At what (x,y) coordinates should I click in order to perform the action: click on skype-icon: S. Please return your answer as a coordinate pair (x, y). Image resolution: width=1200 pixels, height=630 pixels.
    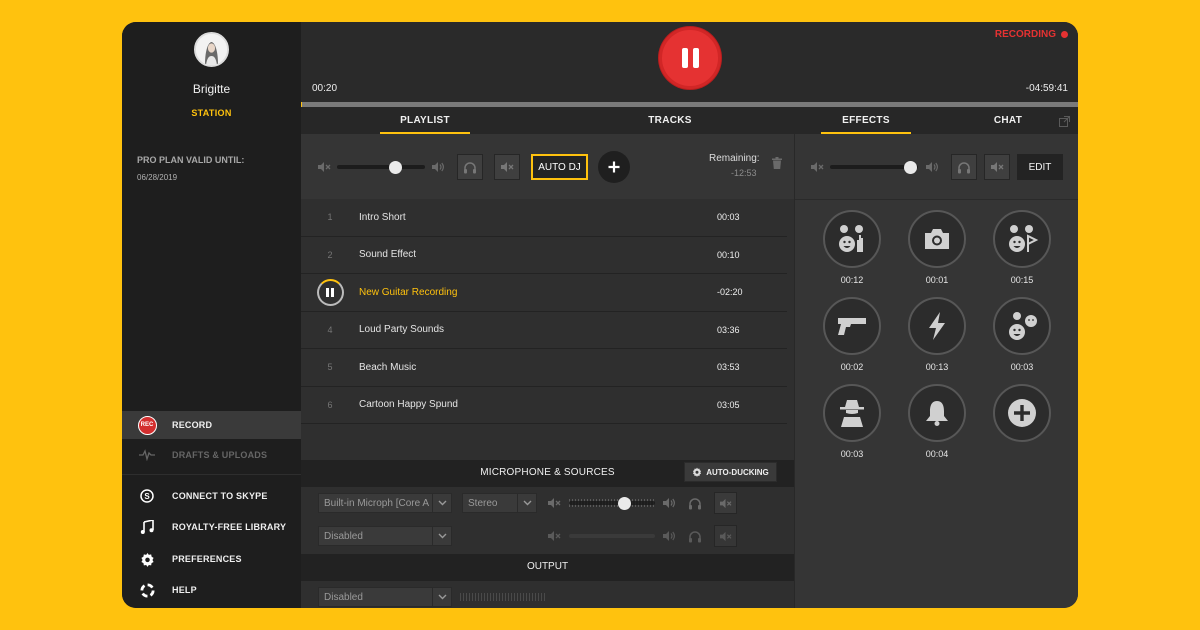
    Looking at the image, I should click on (147, 496).